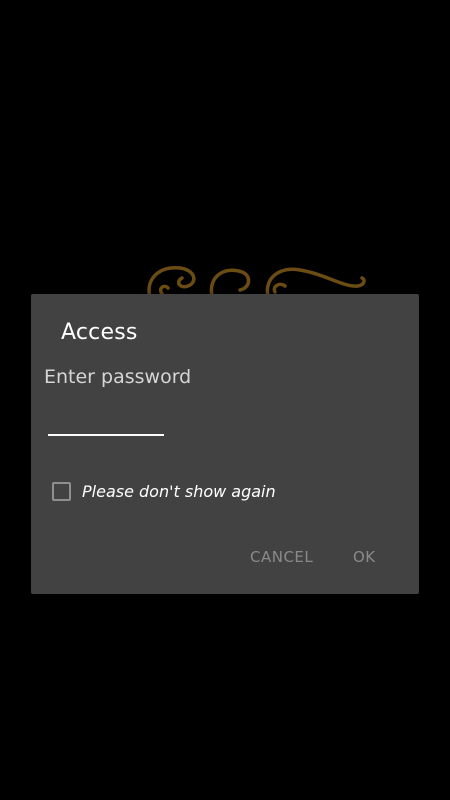 Image resolution: width=450 pixels, height=800 pixels. I want to click on dont-show-again-label: Please don't show again, so click(179, 491).